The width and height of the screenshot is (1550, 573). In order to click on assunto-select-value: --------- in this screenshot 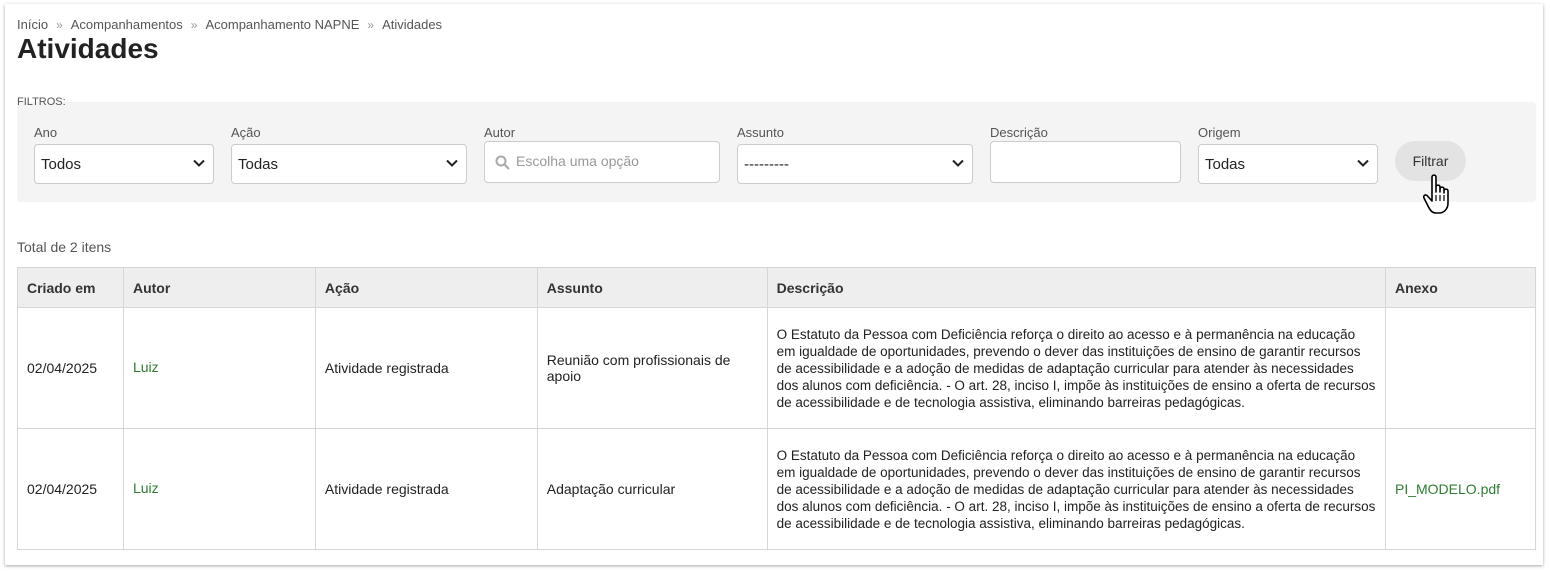, I will do `click(766, 164)`.